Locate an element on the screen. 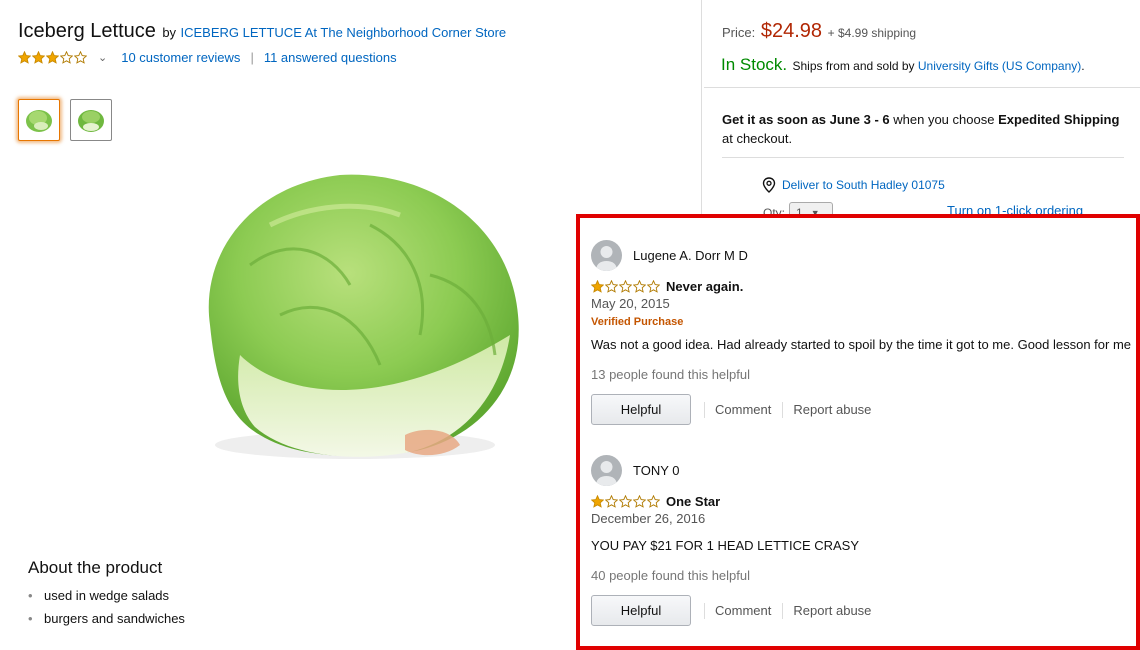 Image resolution: width=1140 pixels, height=650 pixels. review-title: One Star is located at coordinates (693, 501).